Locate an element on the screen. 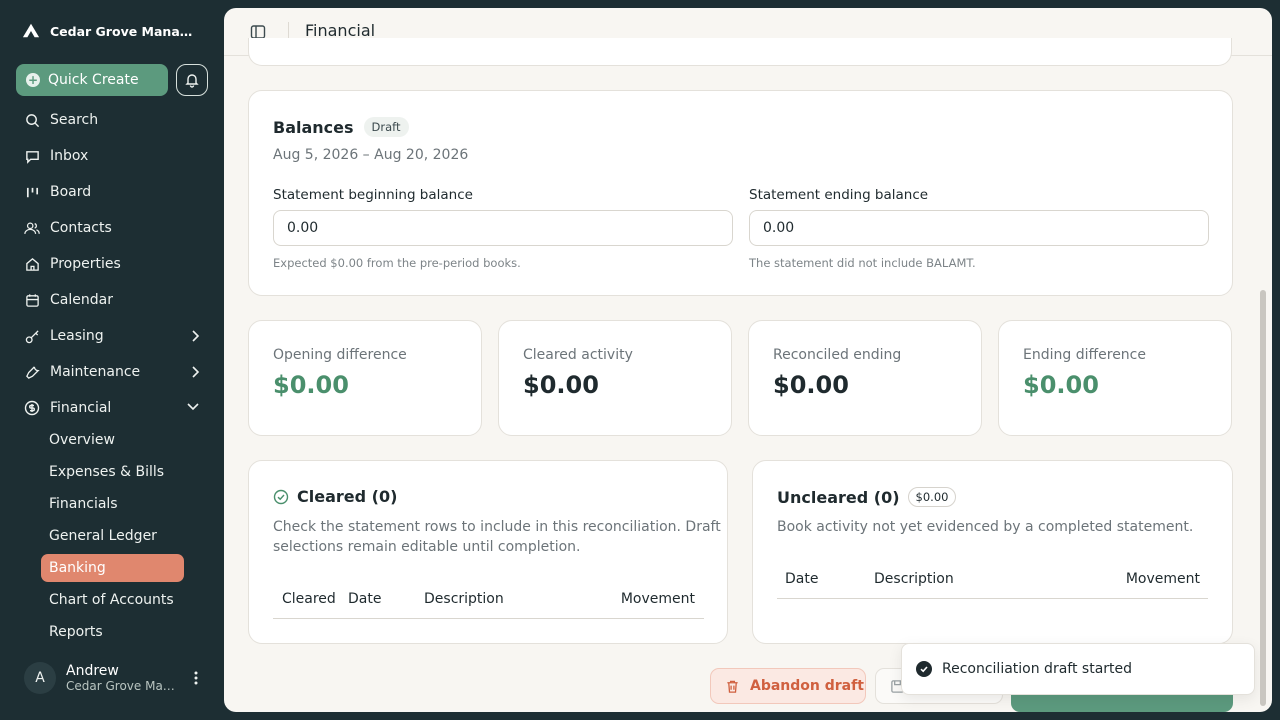  sidebar-item-properties: Properties is located at coordinates (114, 264).